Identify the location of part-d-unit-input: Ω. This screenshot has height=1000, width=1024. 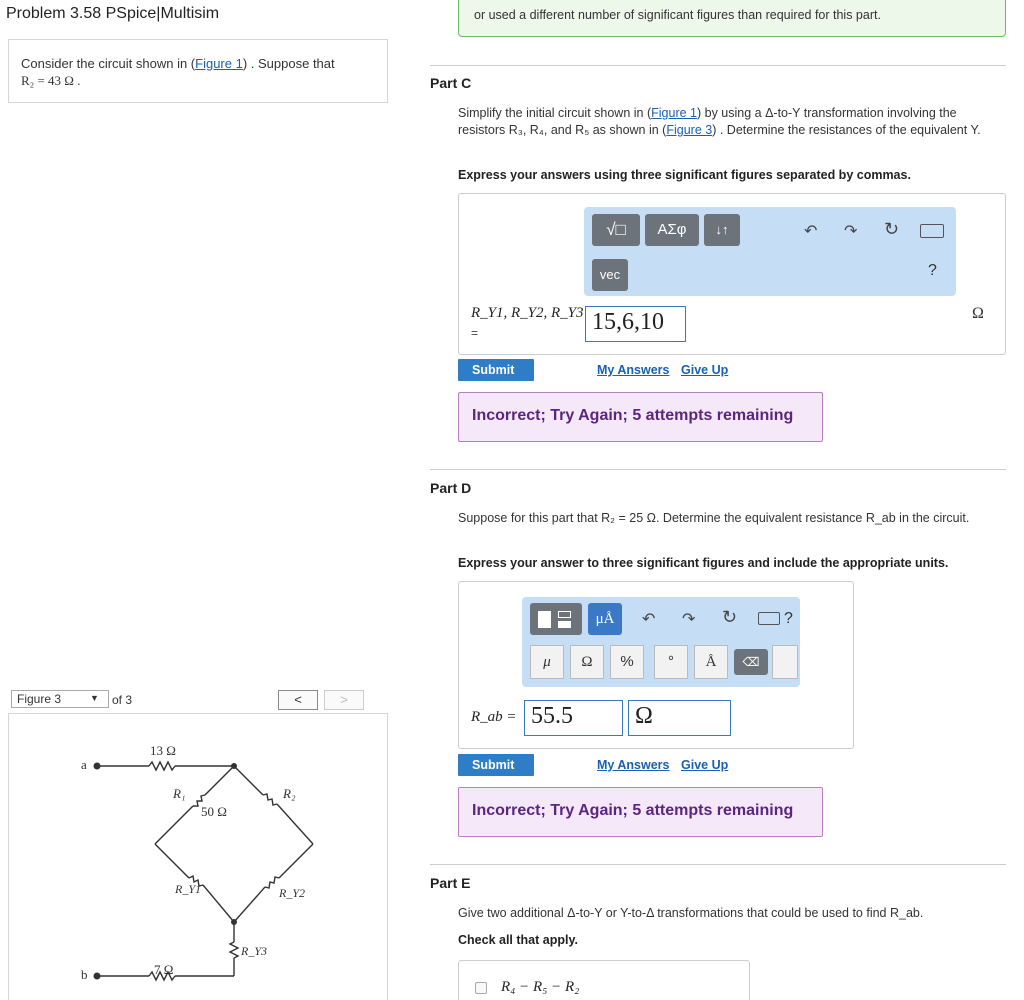
(679, 718).